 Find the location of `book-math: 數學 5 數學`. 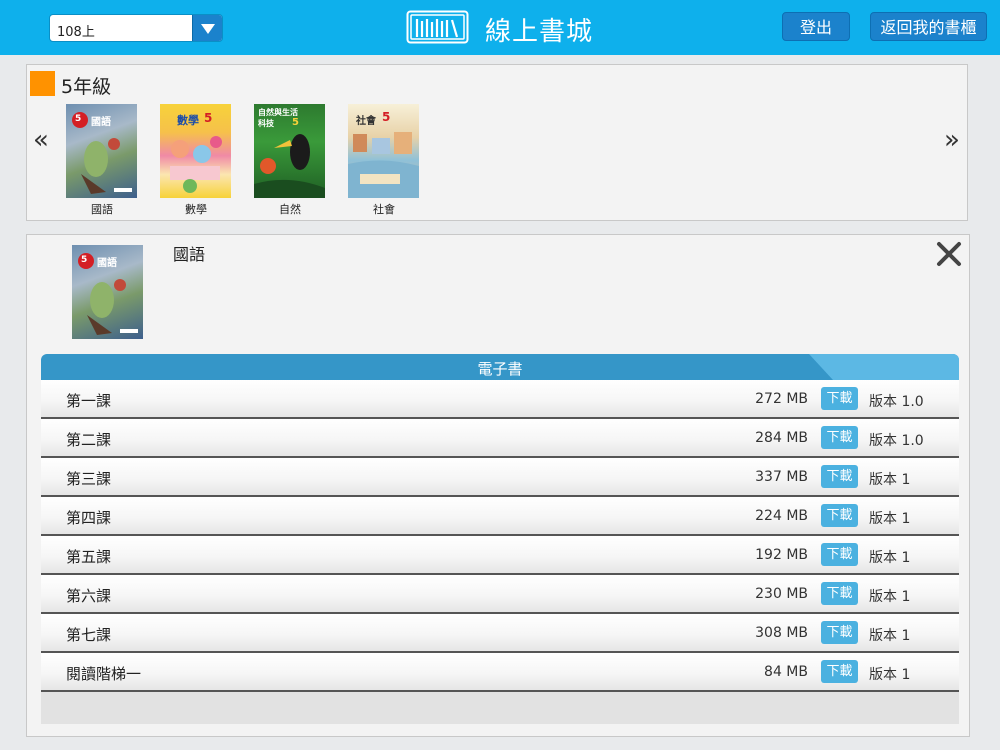

book-math: 數學 5 數學 is located at coordinates (196, 160).